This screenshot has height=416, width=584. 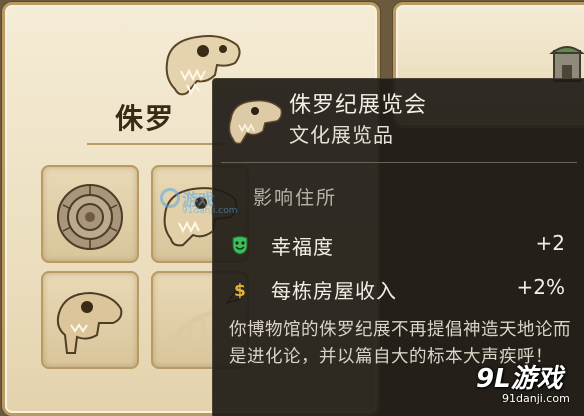 What do you see at coordinates (358, 105) in the screenshot?
I see `tooltip-title: 侏罗纪展览会` at bounding box center [358, 105].